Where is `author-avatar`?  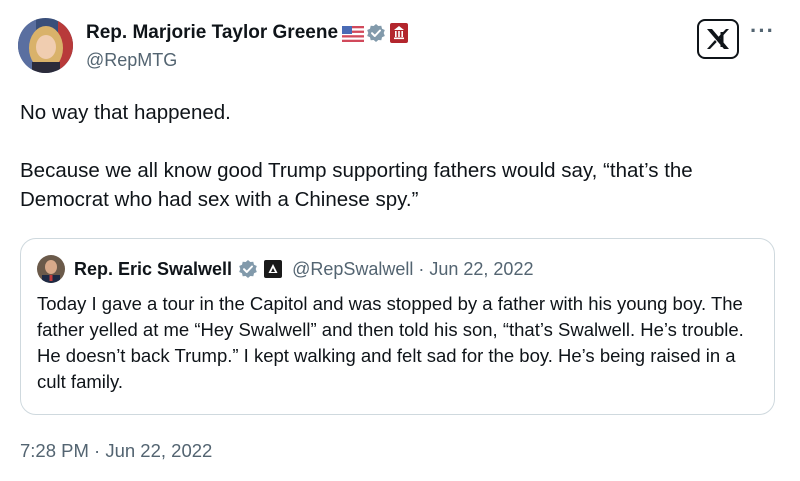 author-avatar is located at coordinates (45, 45).